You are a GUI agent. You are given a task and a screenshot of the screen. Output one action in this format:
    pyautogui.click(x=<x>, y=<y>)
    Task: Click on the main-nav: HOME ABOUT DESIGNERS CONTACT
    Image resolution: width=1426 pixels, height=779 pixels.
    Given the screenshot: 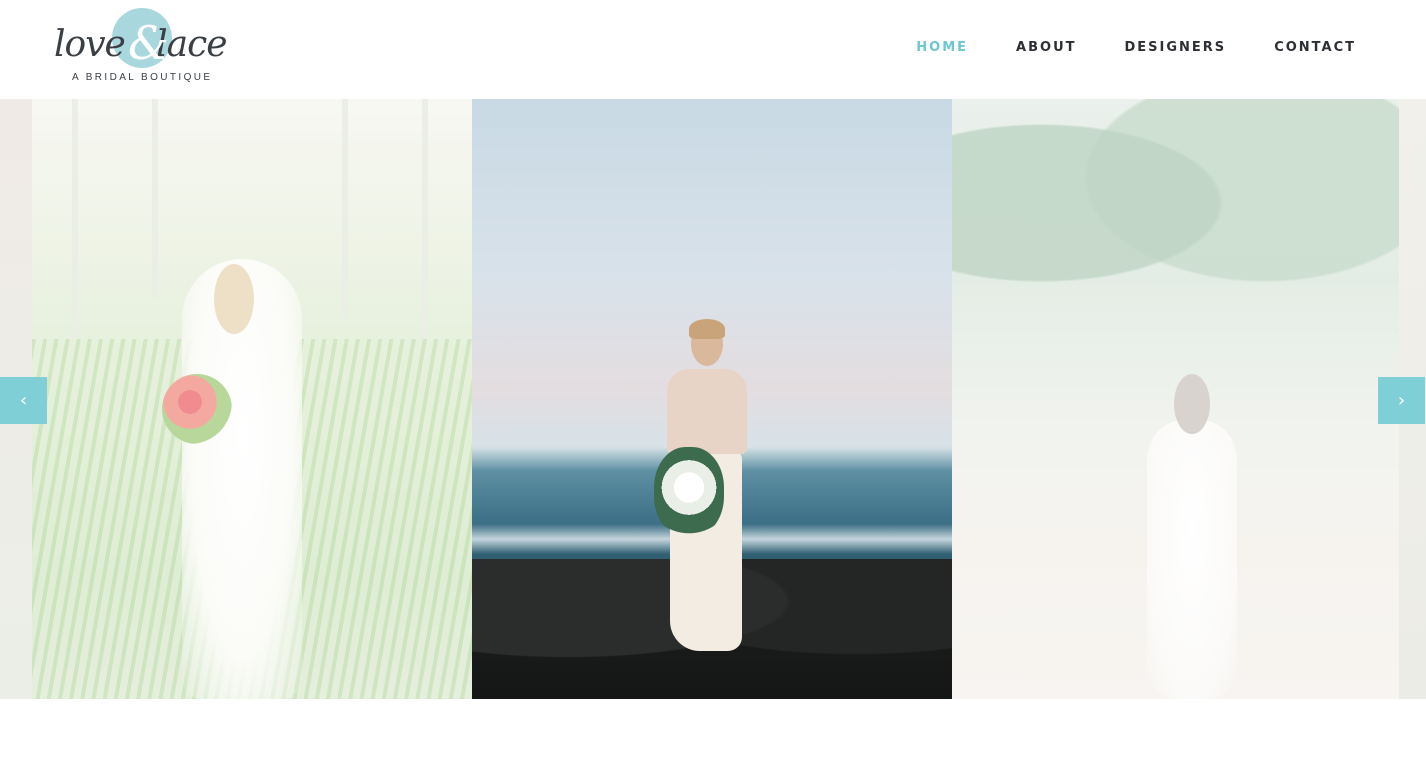 What is the action you would take?
    pyautogui.click(x=1136, y=47)
    